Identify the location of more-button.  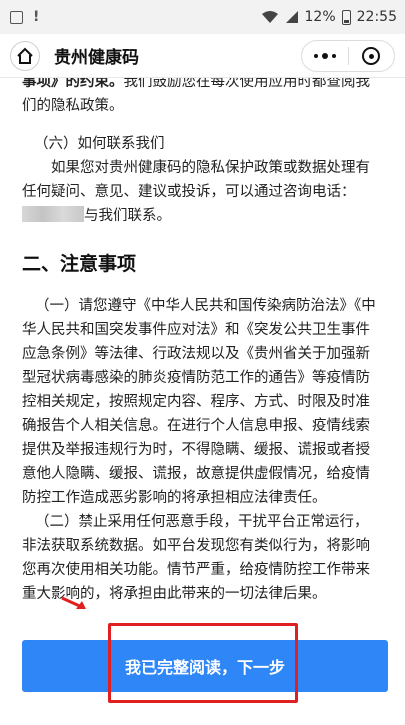
(325, 56).